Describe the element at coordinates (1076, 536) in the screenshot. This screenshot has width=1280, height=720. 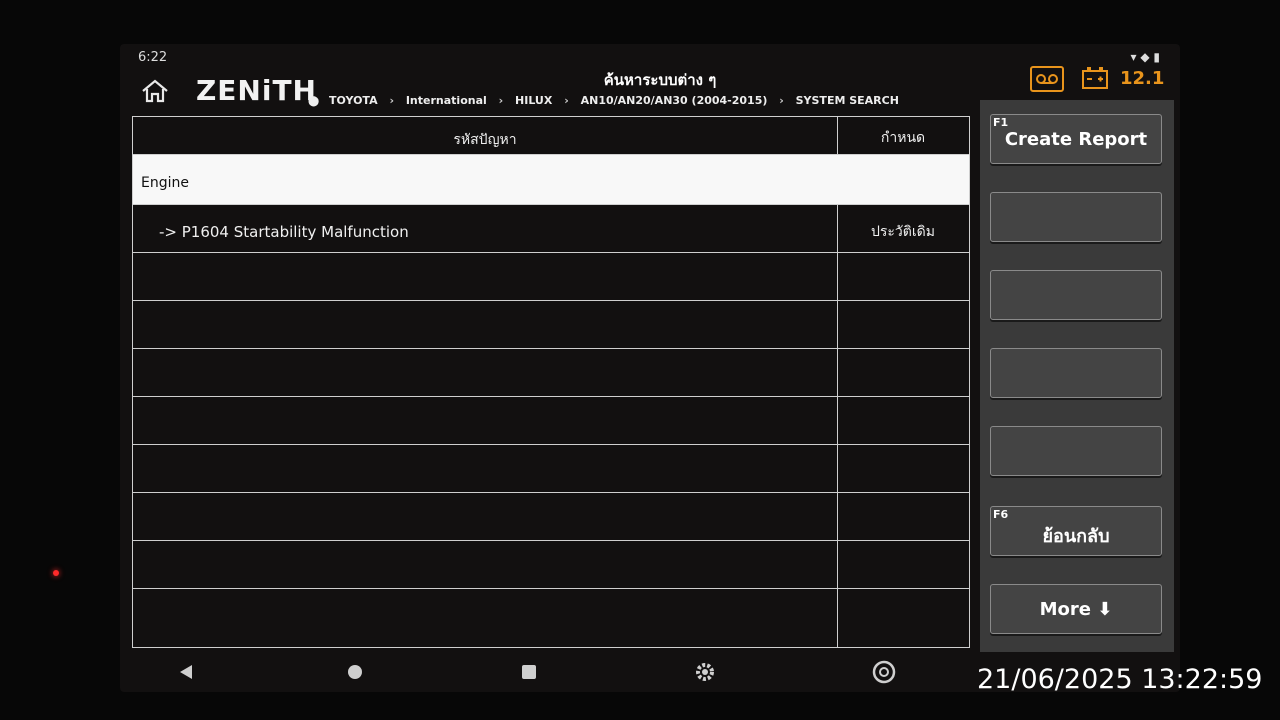
I see `button-label: ย้อนกลับ` at that location.